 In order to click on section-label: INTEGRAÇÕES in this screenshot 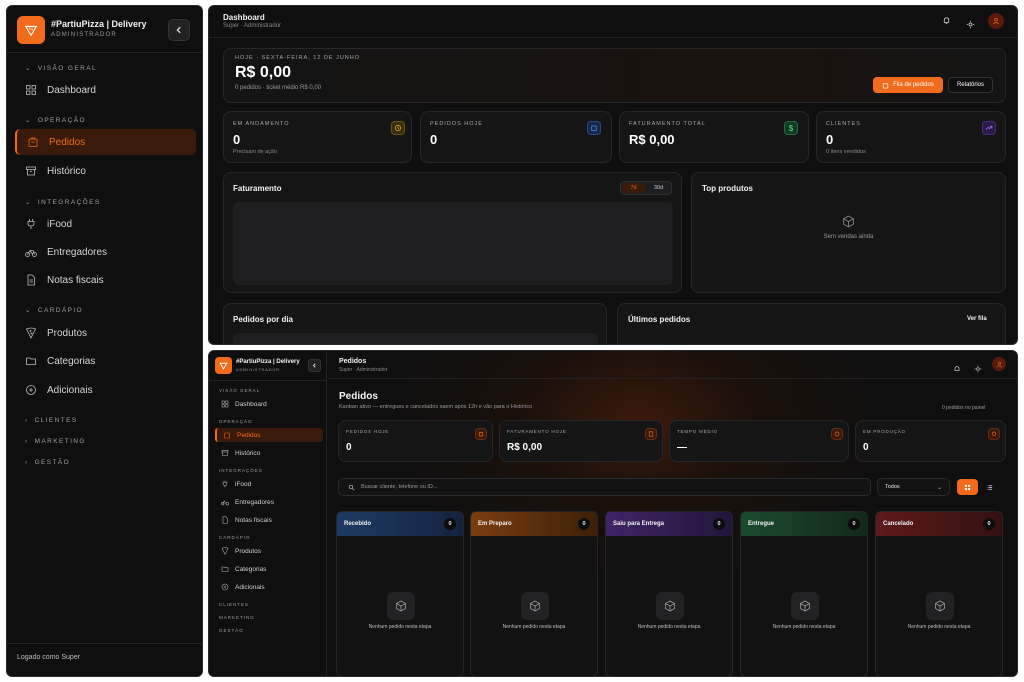, I will do `click(69, 202)`.